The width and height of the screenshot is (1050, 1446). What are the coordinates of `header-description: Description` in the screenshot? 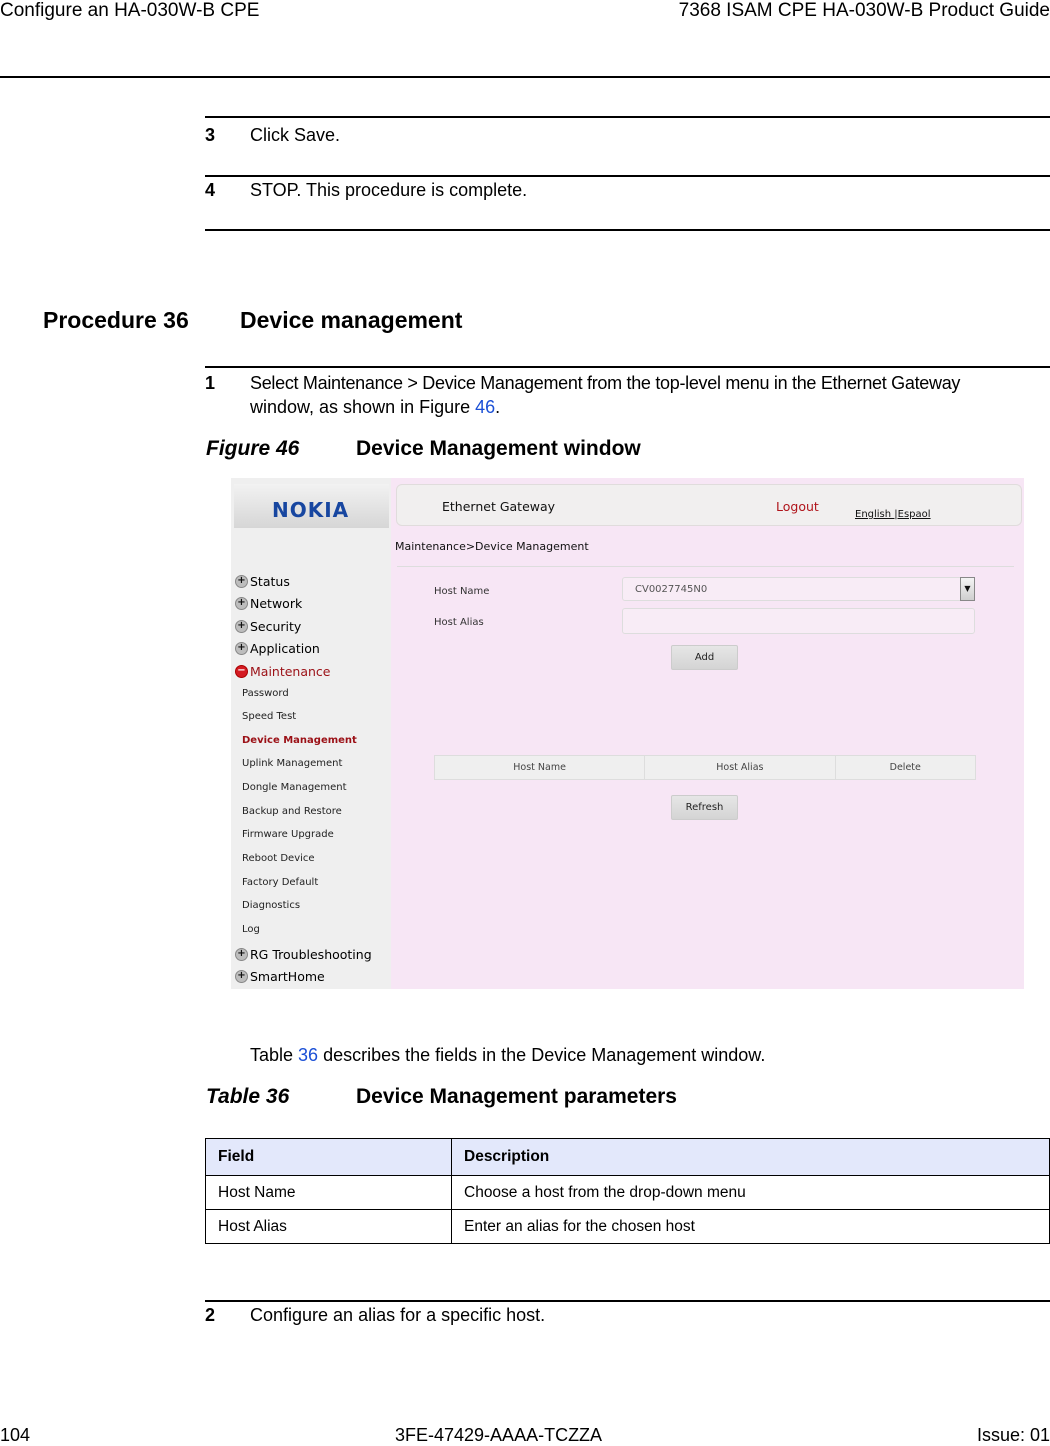 It's located at (750, 1157).